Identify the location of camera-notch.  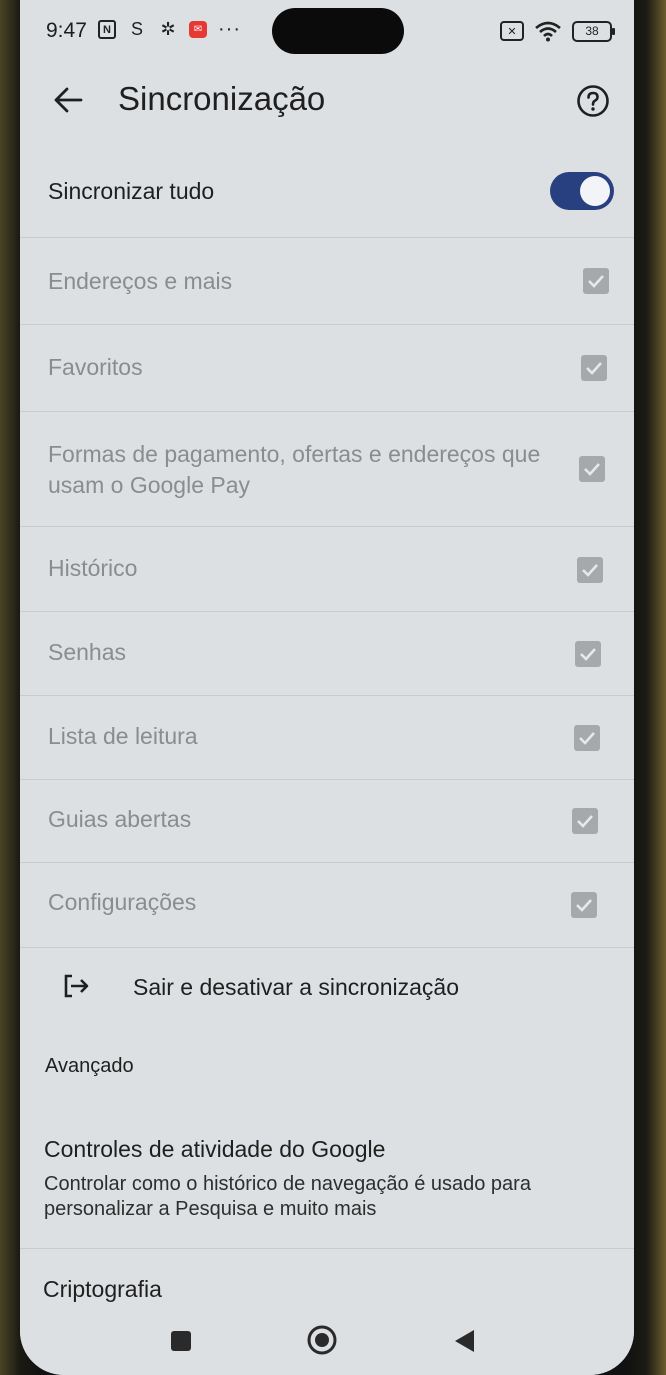
(338, 31).